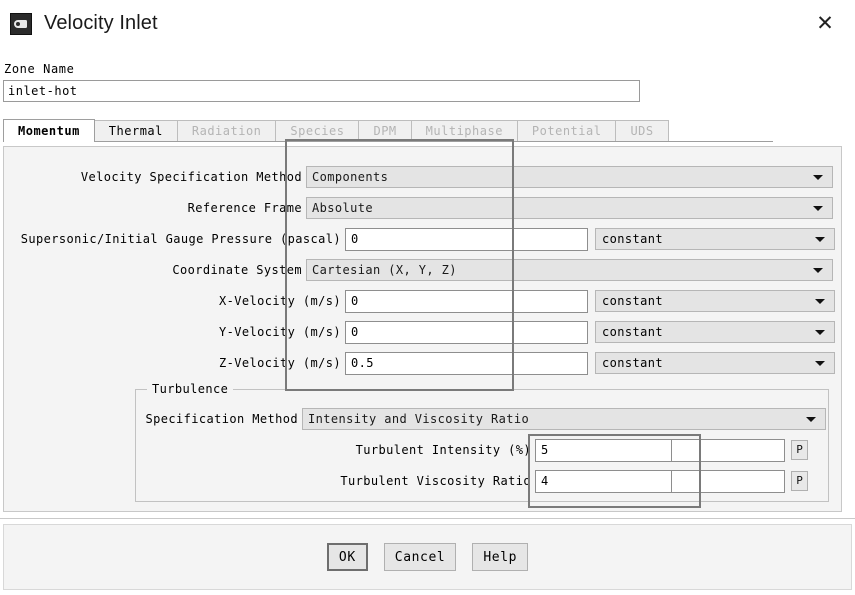 The width and height of the screenshot is (855, 595). I want to click on turbulent-intensity-parameter-button: P, so click(799, 450).